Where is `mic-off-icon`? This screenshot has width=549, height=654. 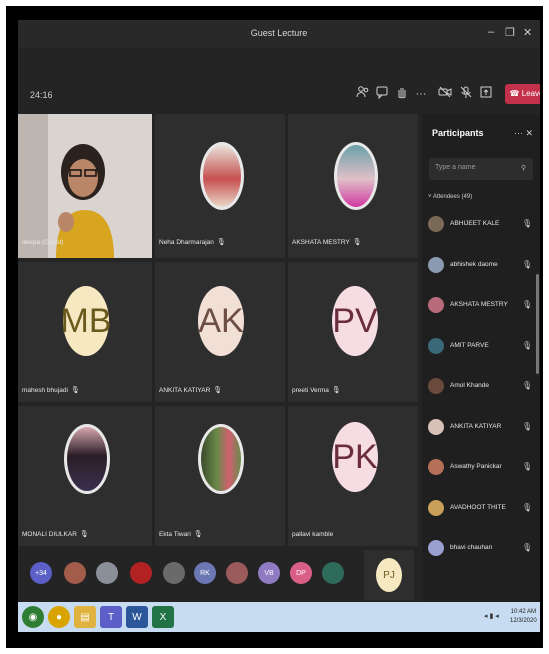 mic-off-icon is located at coordinates (466, 94).